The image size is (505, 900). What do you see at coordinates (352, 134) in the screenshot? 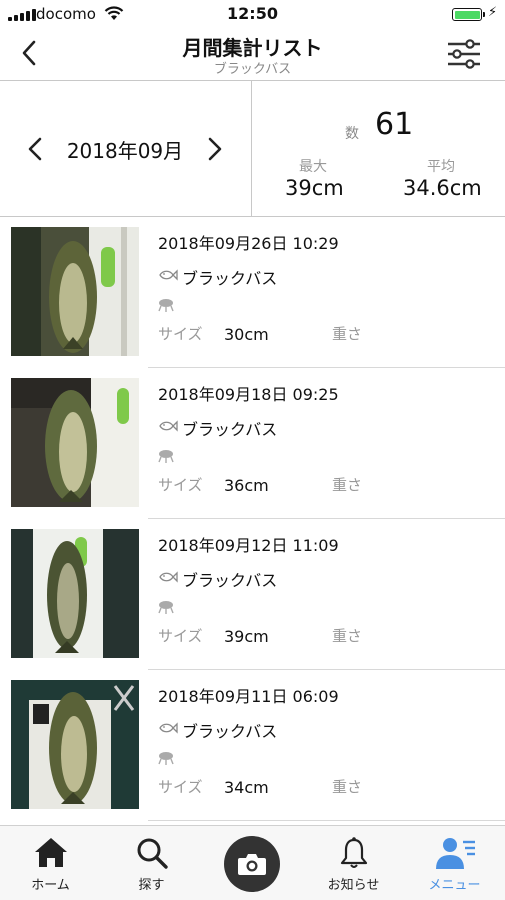
I see `count-label: 数` at bounding box center [352, 134].